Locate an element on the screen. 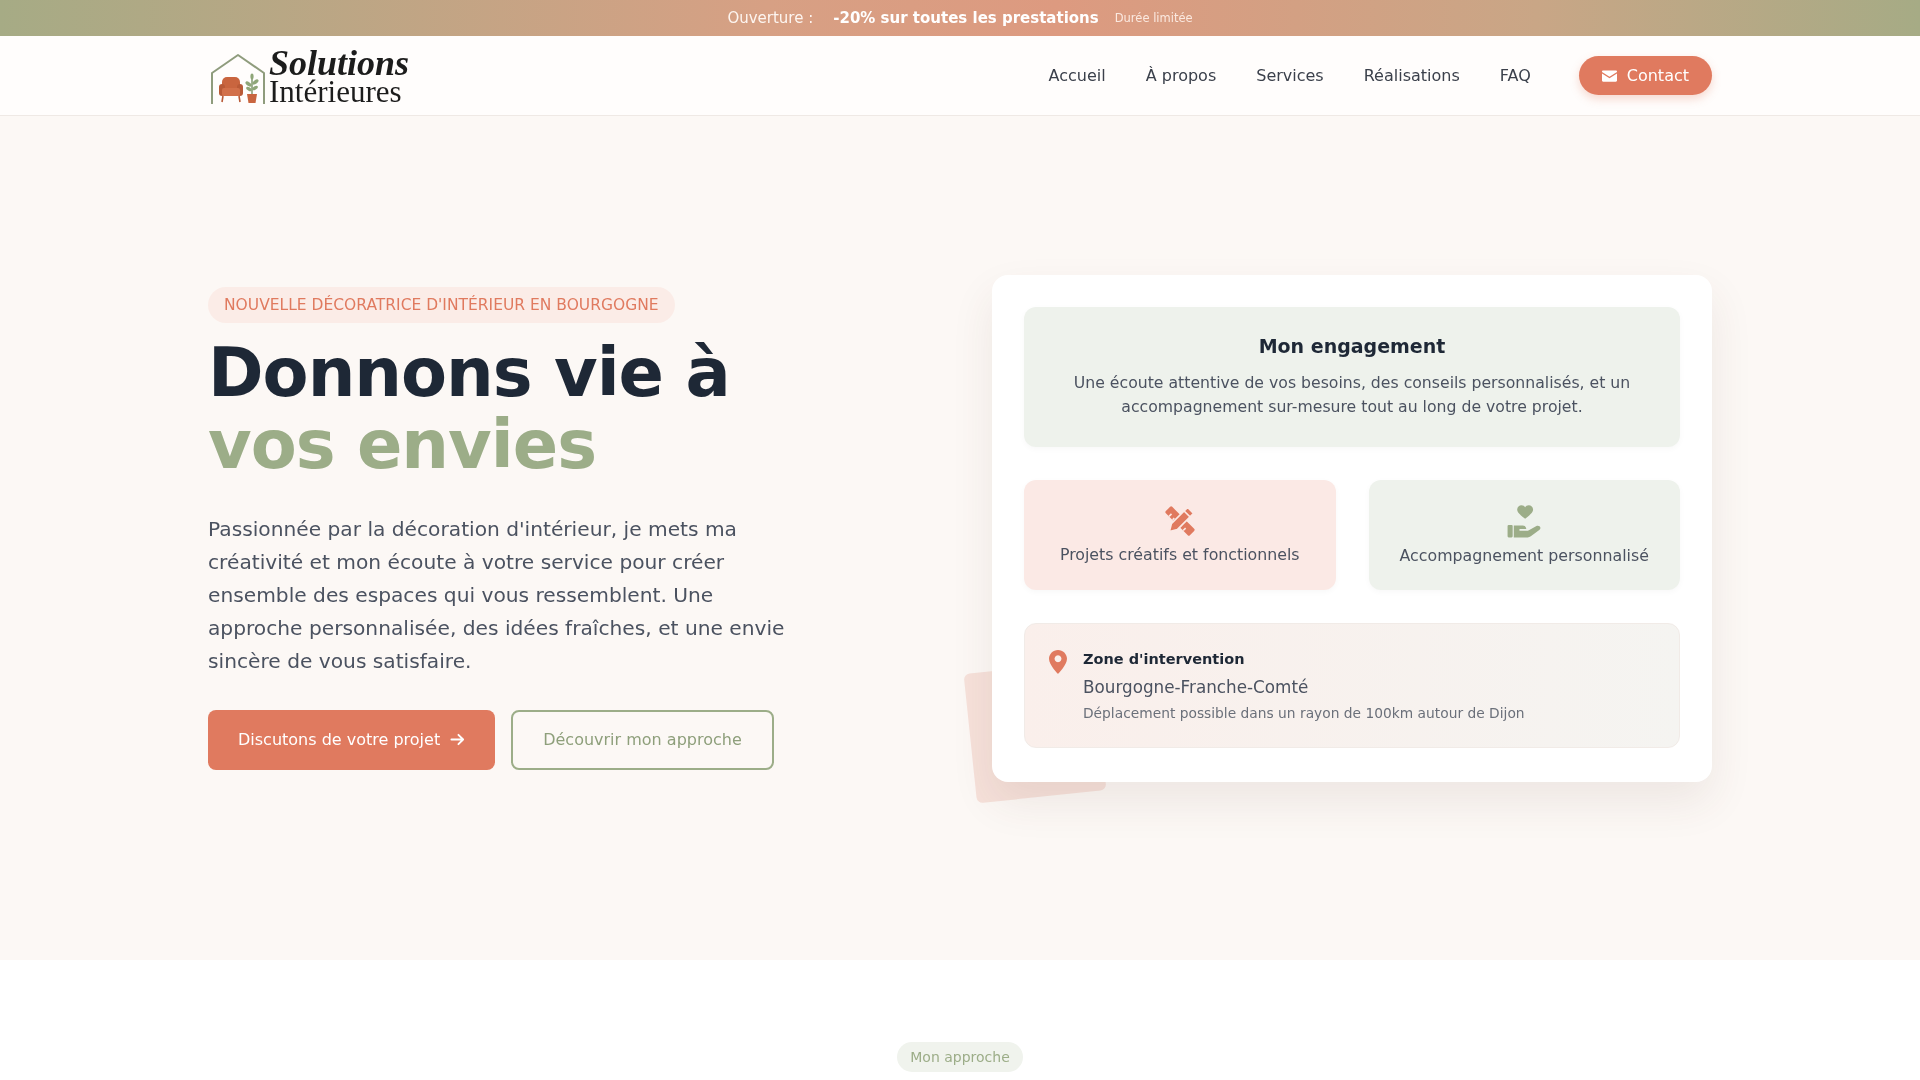 This screenshot has height=1080, width=1920. nav-link: Réalisations is located at coordinates (1411, 75).